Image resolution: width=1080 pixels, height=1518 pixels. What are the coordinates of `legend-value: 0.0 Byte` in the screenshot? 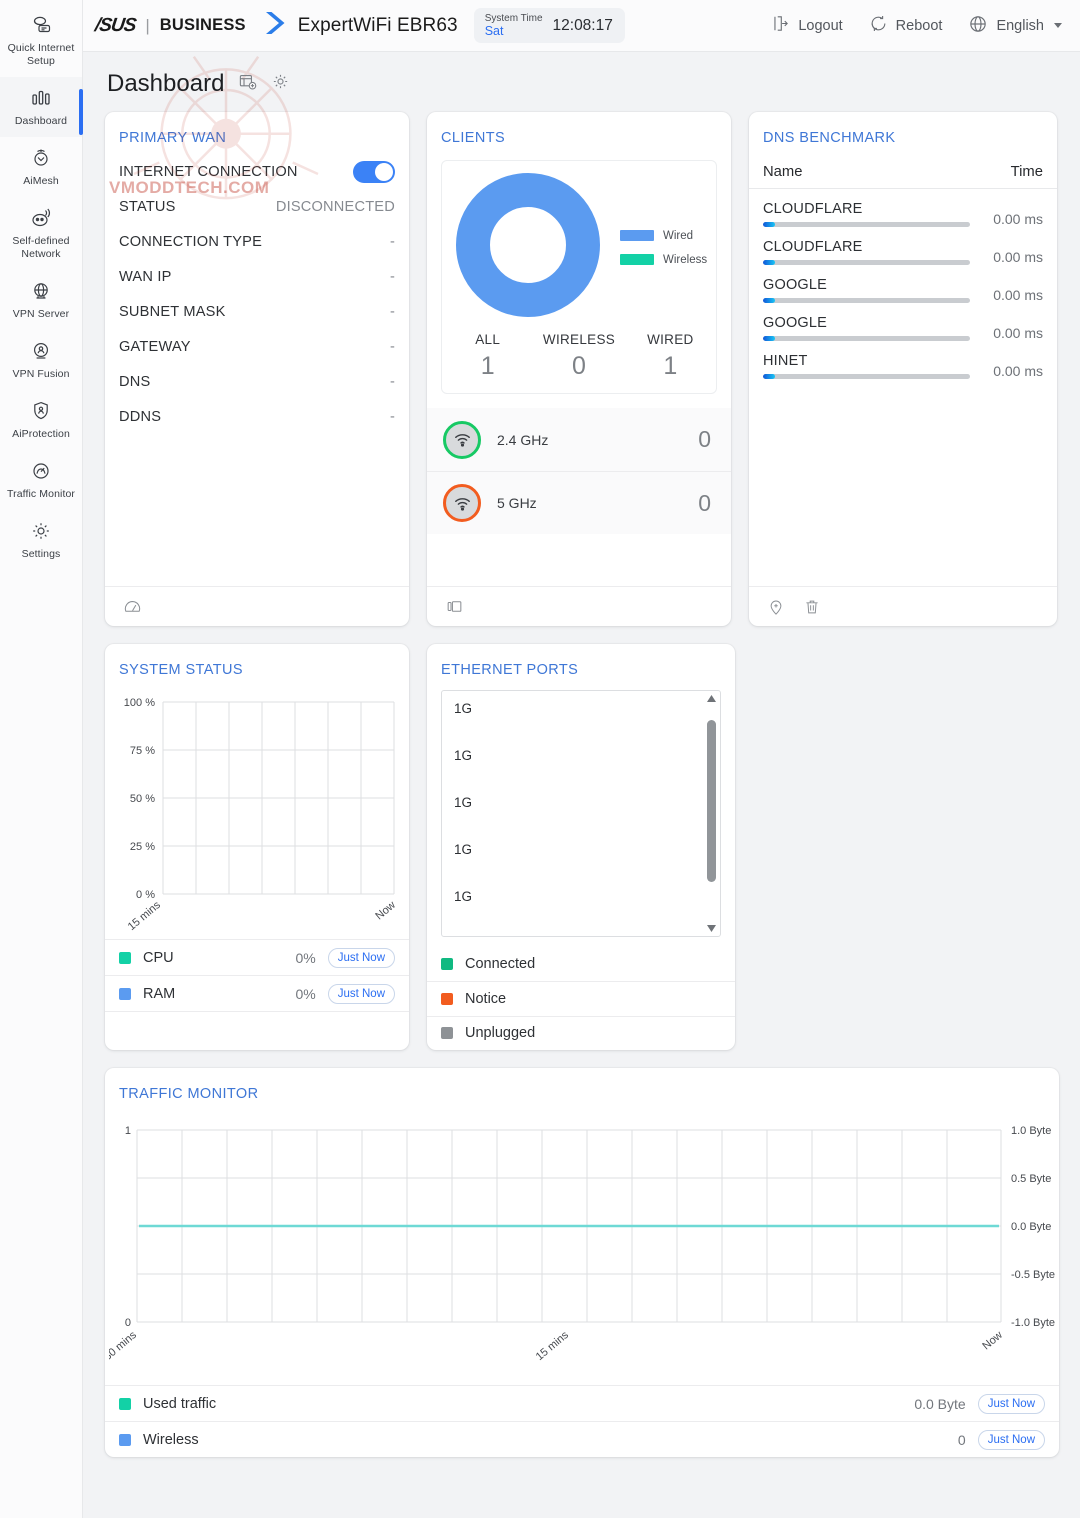 It's located at (940, 1403).